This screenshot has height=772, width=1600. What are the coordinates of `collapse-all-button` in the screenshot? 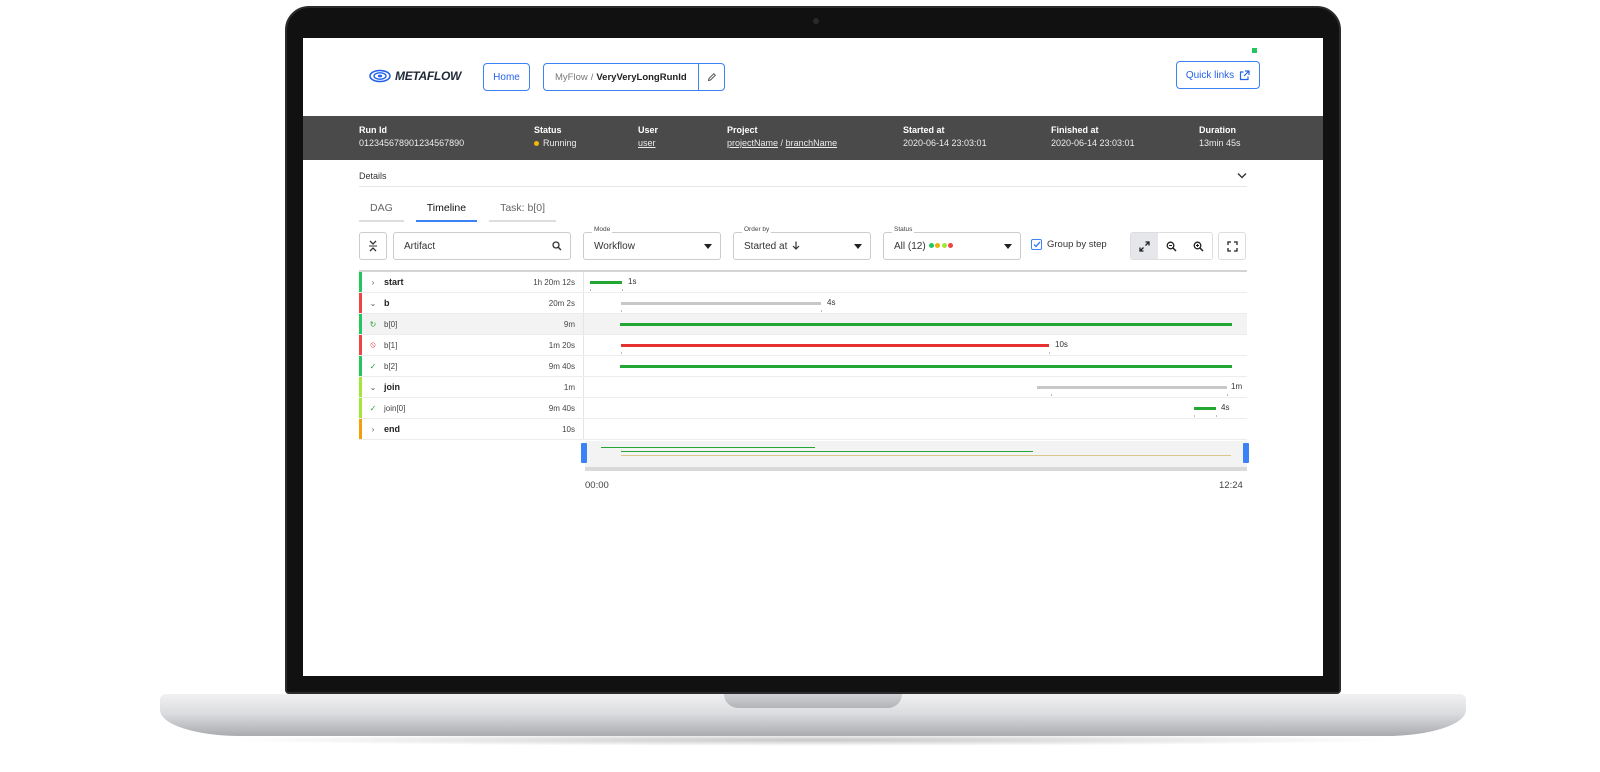 It's located at (373, 246).